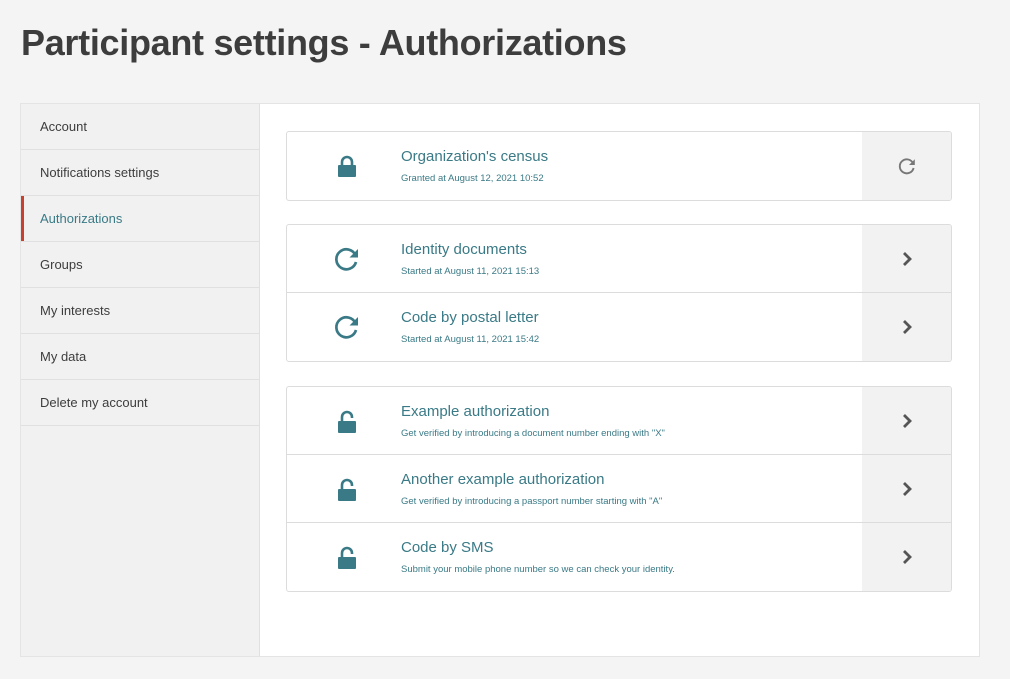  What do you see at coordinates (140, 357) in the screenshot?
I see `sidebar-item-my-data: My data` at bounding box center [140, 357].